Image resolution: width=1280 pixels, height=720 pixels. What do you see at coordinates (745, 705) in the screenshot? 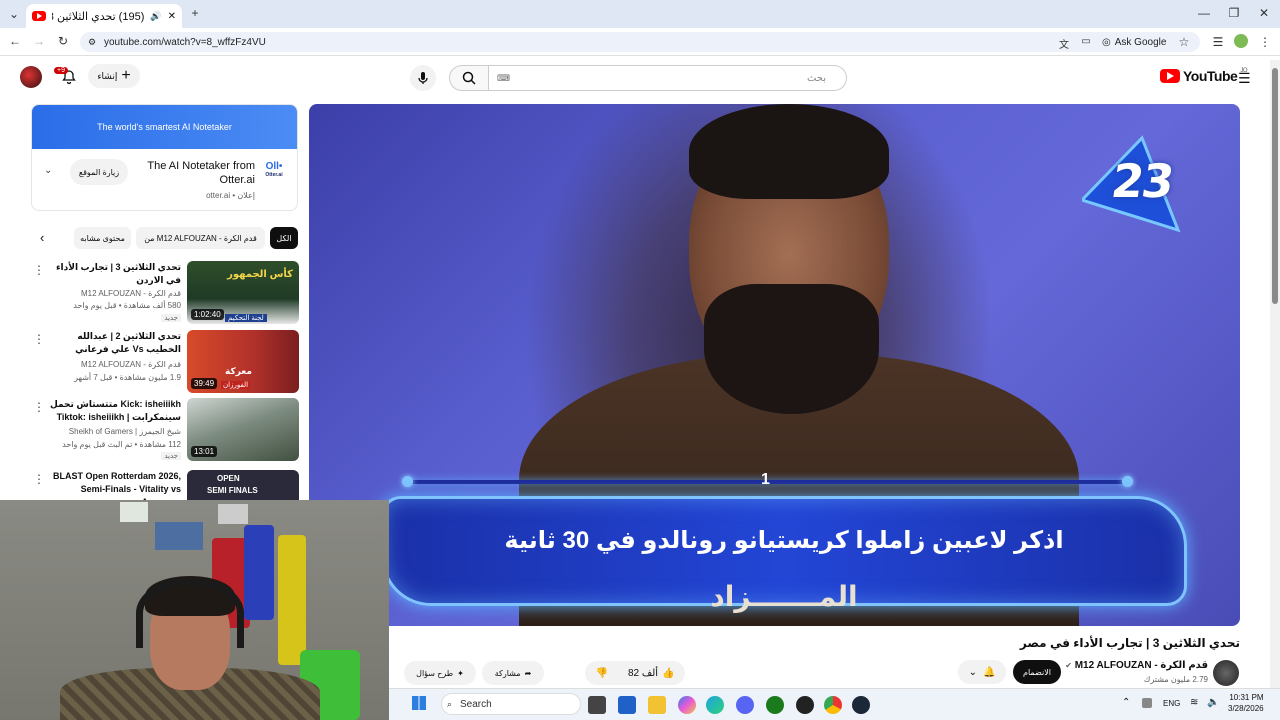
I see `discord-icon` at bounding box center [745, 705].